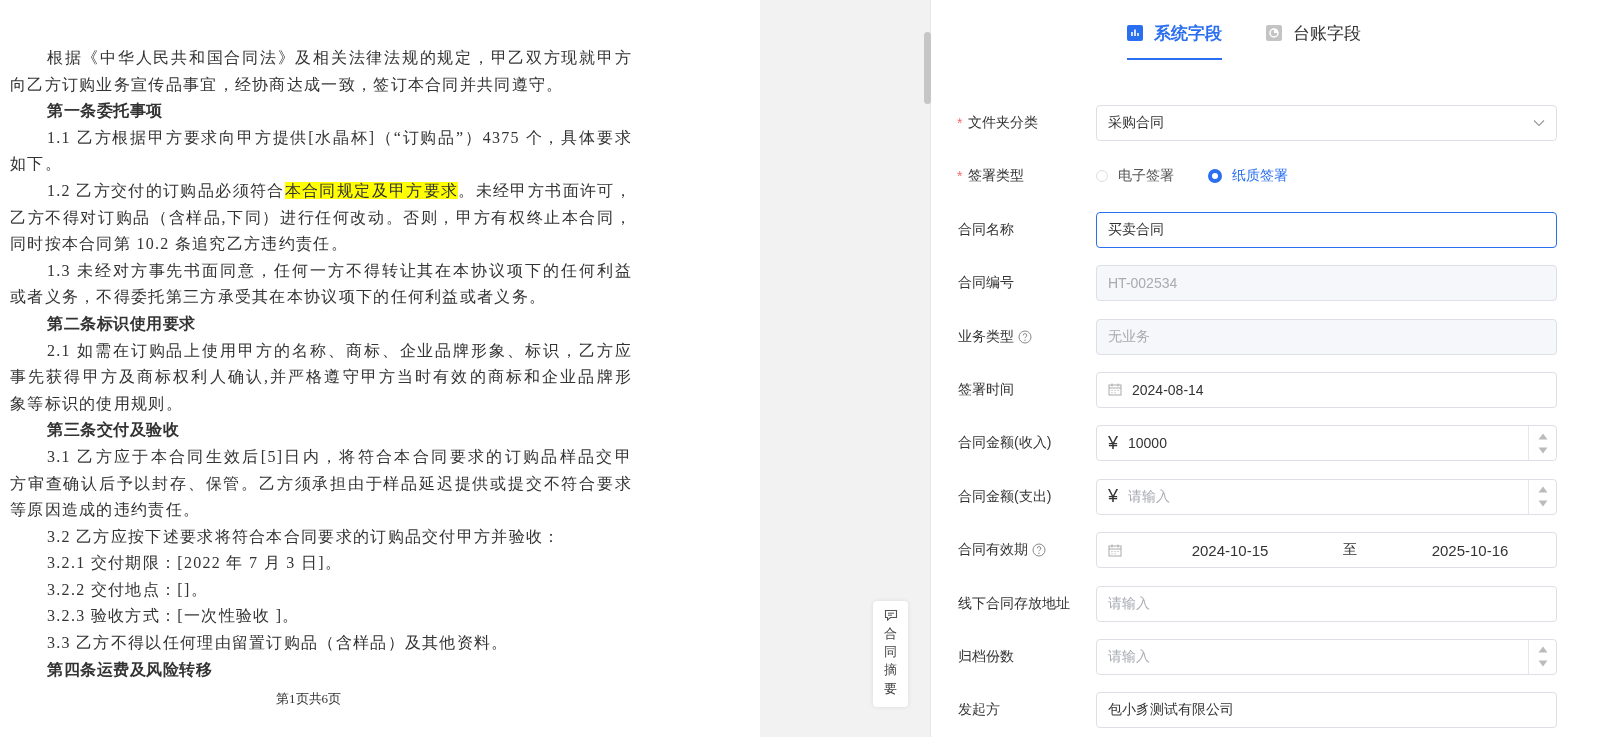 The image size is (1597, 737). I want to click on document-paragraph: 第三条交付及验收, so click(113, 430).